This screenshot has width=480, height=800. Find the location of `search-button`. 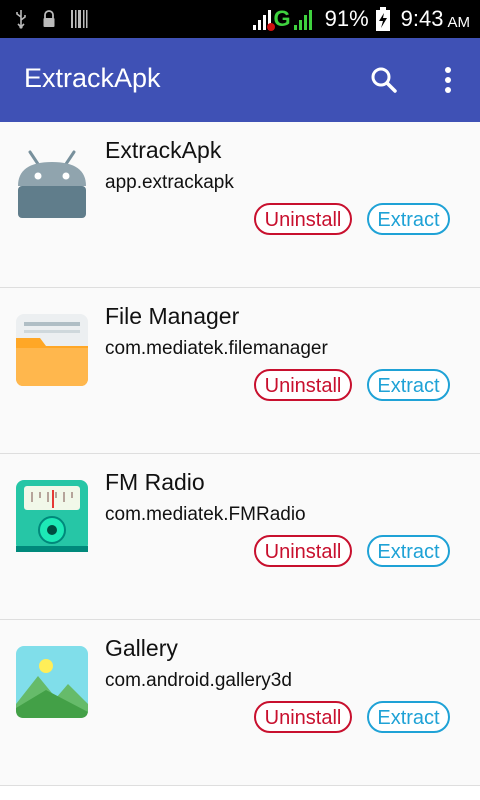

search-button is located at coordinates (384, 80).